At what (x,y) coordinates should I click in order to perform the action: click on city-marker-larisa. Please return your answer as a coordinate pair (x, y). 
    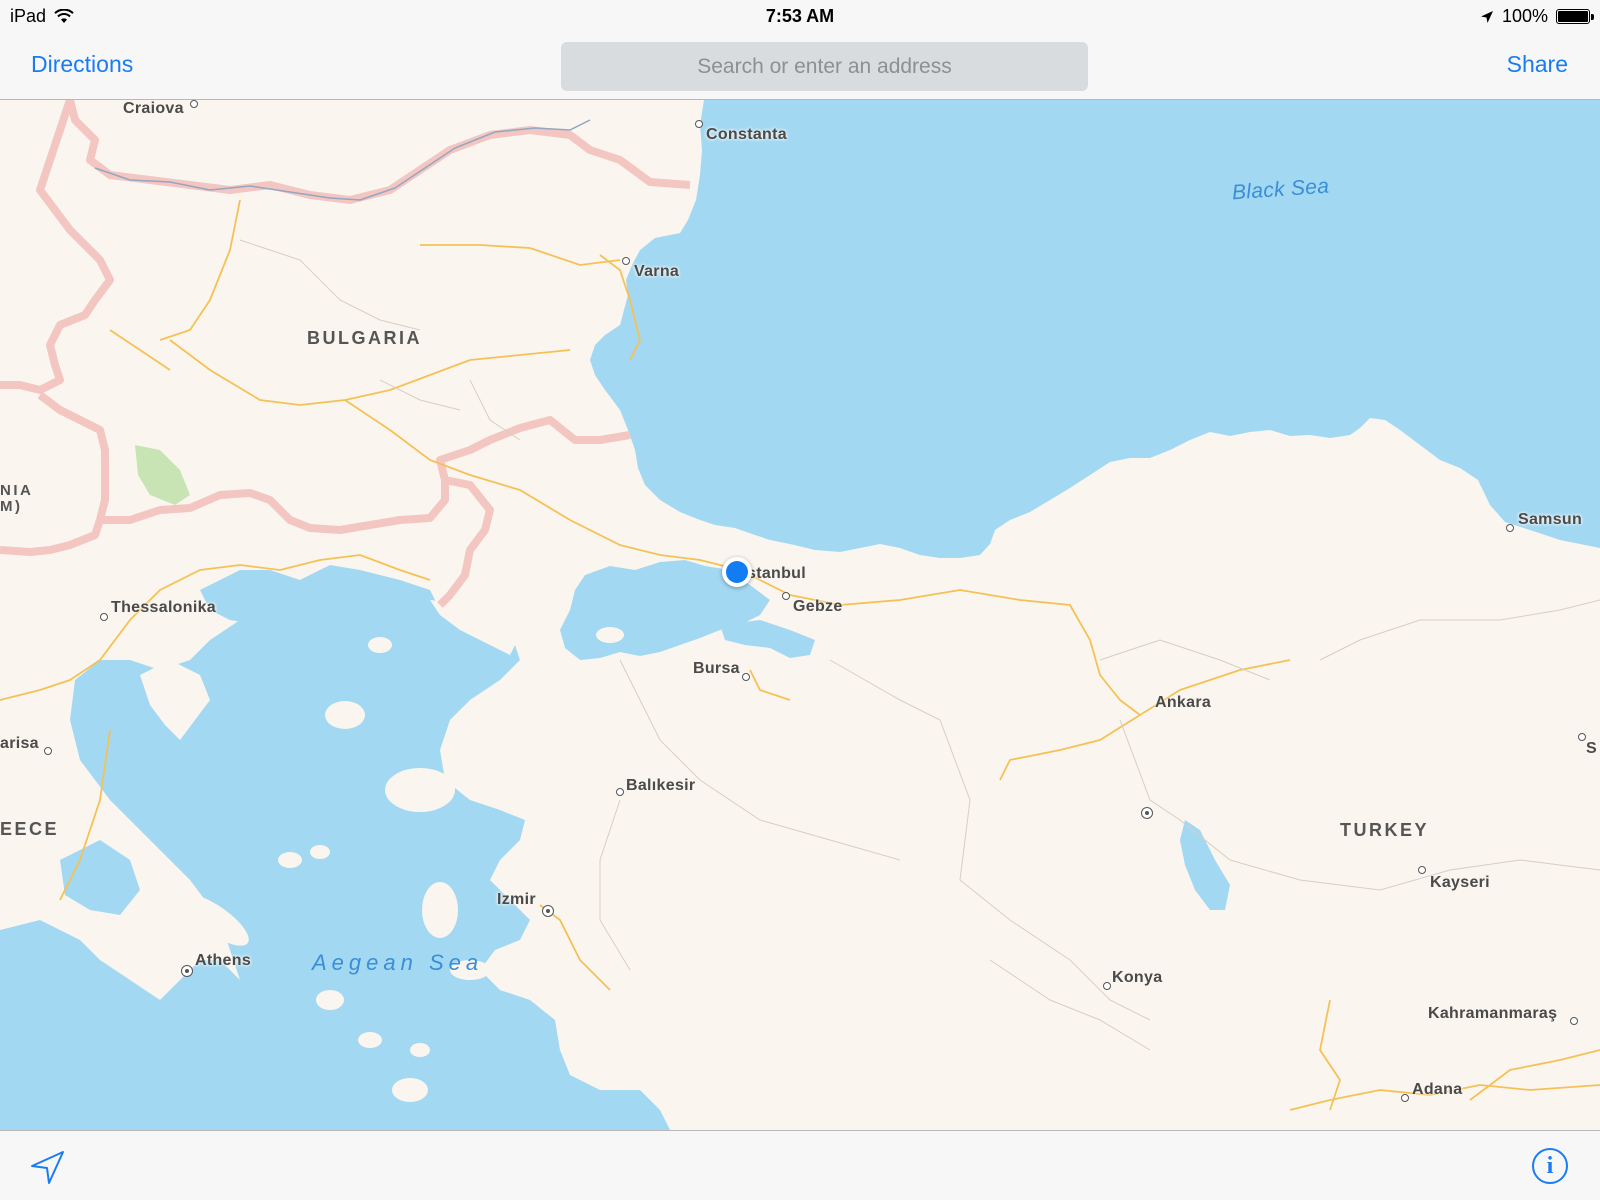
    Looking at the image, I should click on (48, 751).